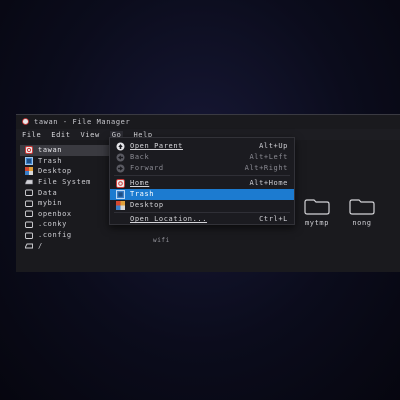 Image resolution: width=400 pixels, height=400 pixels. Describe the element at coordinates (66, 182) in the screenshot. I see `sidebar-item-file-system: File System` at that location.